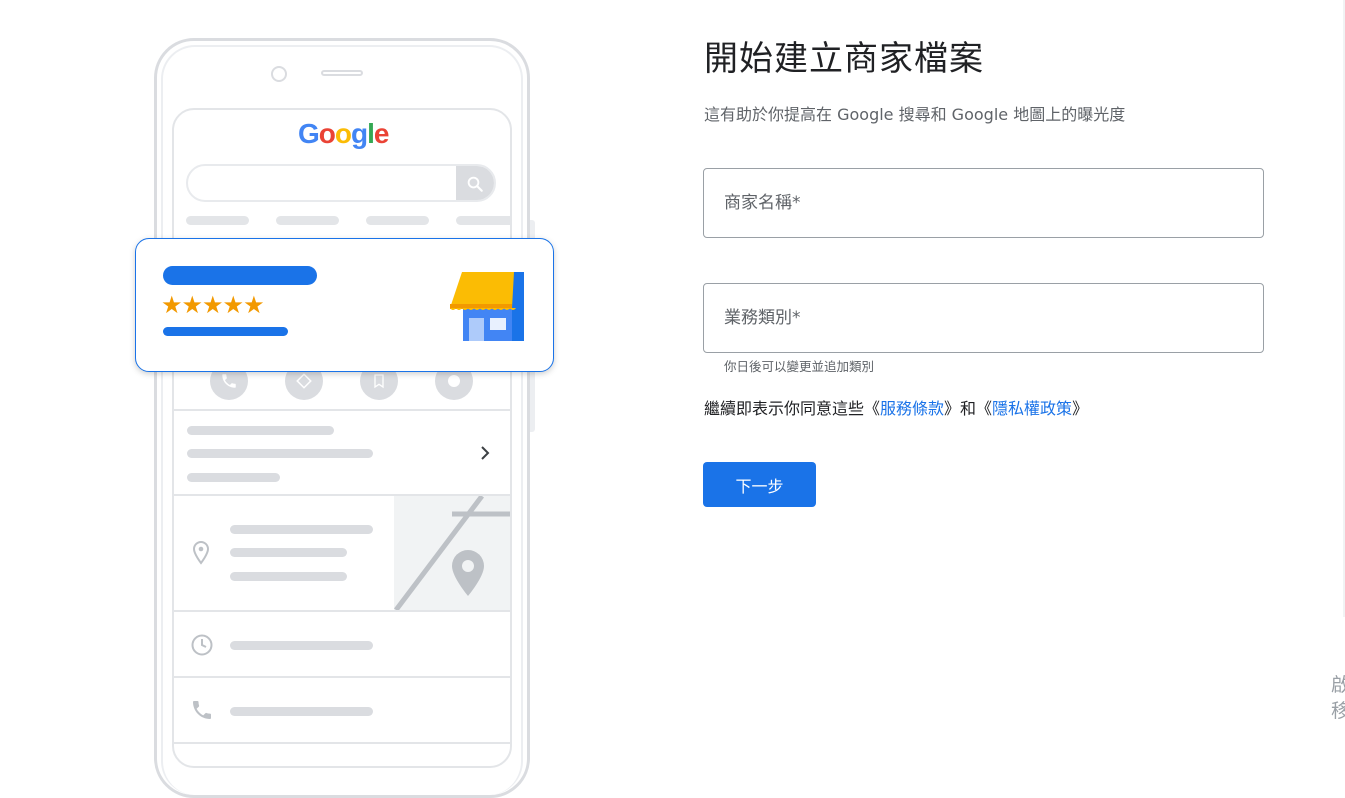 The width and height of the screenshot is (1345, 798). What do you see at coordinates (279, 74) in the screenshot?
I see `phone-camera` at bounding box center [279, 74].